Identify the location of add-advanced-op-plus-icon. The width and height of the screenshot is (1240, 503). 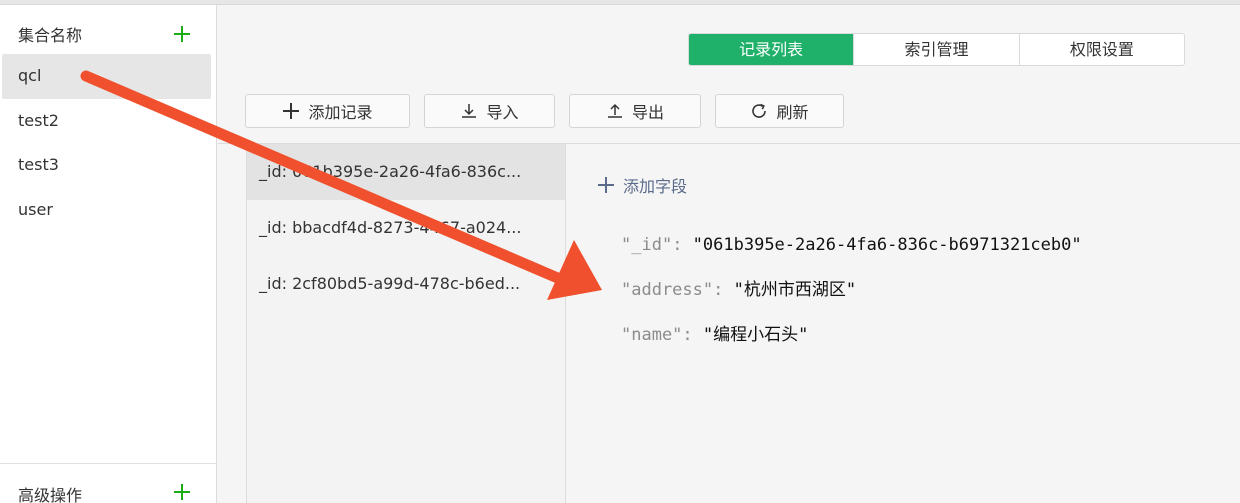
(182, 492).